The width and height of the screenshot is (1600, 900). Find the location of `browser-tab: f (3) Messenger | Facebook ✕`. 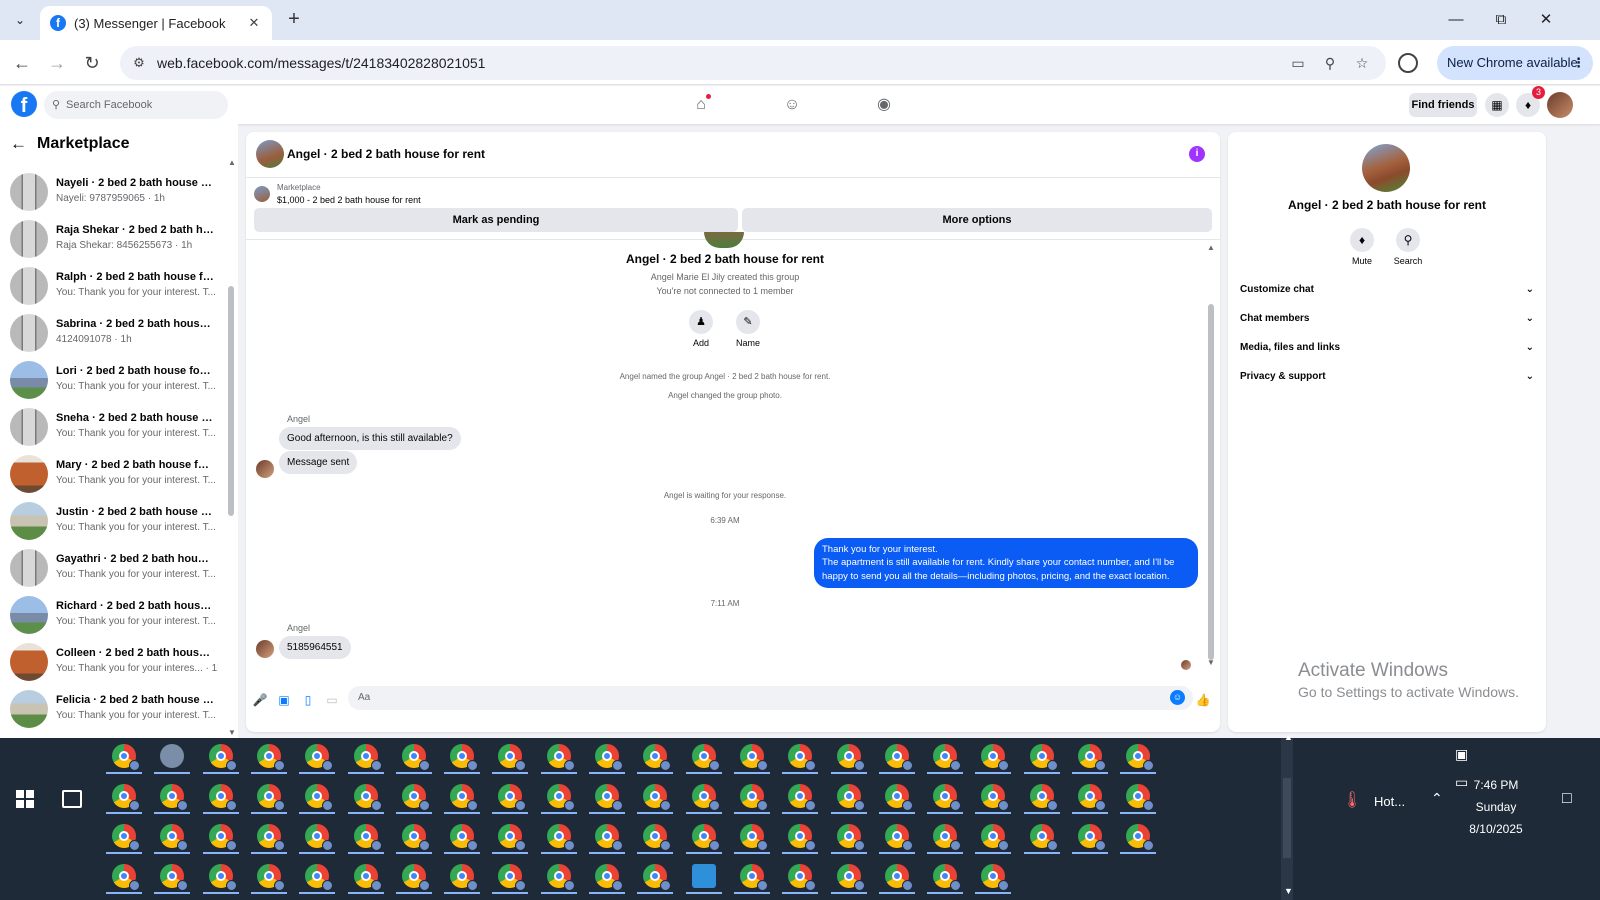

browser-tab: f (3) Messenger | Facebook ✕ is located at coordinates (156, 23).